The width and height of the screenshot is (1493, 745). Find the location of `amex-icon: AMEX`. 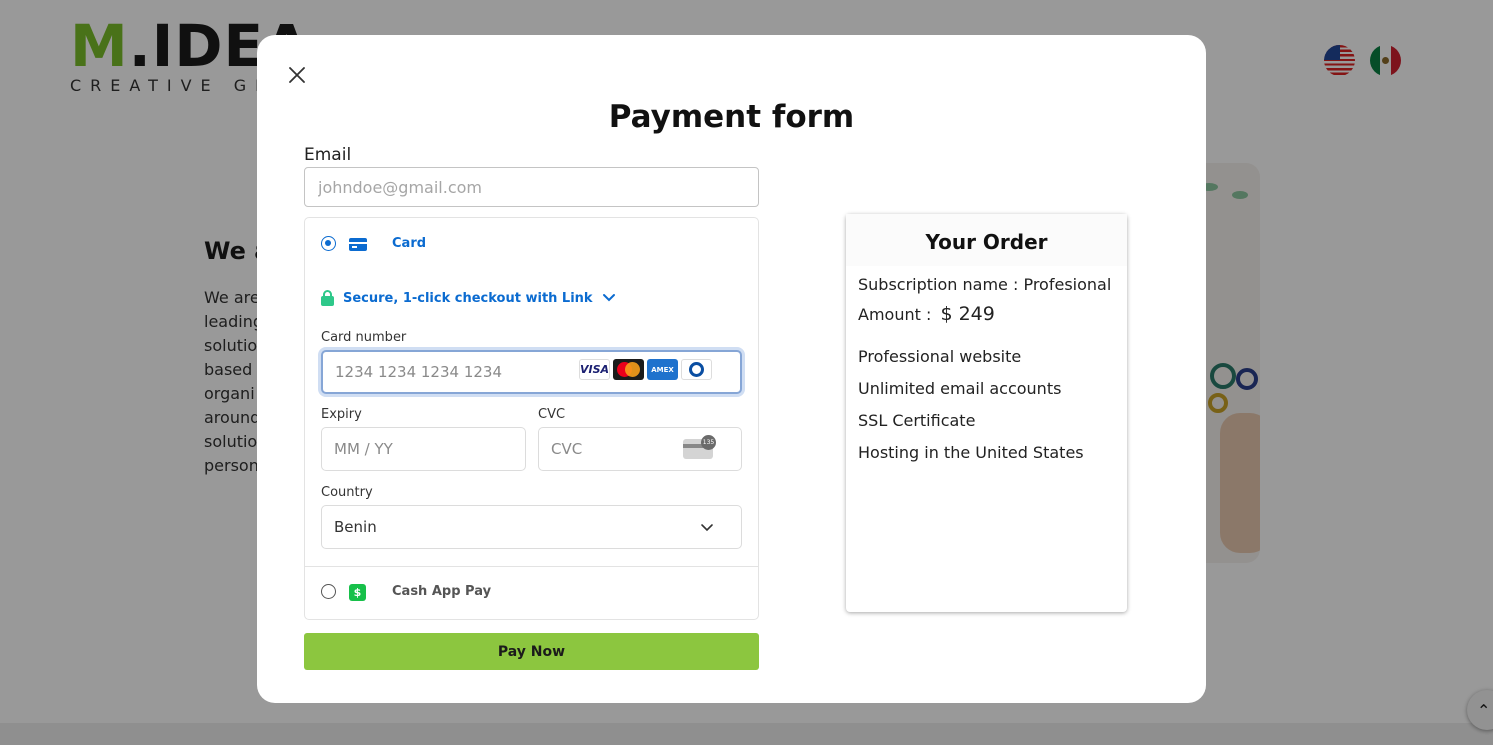

amex-icon: AMEX is located at coordinates (662, 369).